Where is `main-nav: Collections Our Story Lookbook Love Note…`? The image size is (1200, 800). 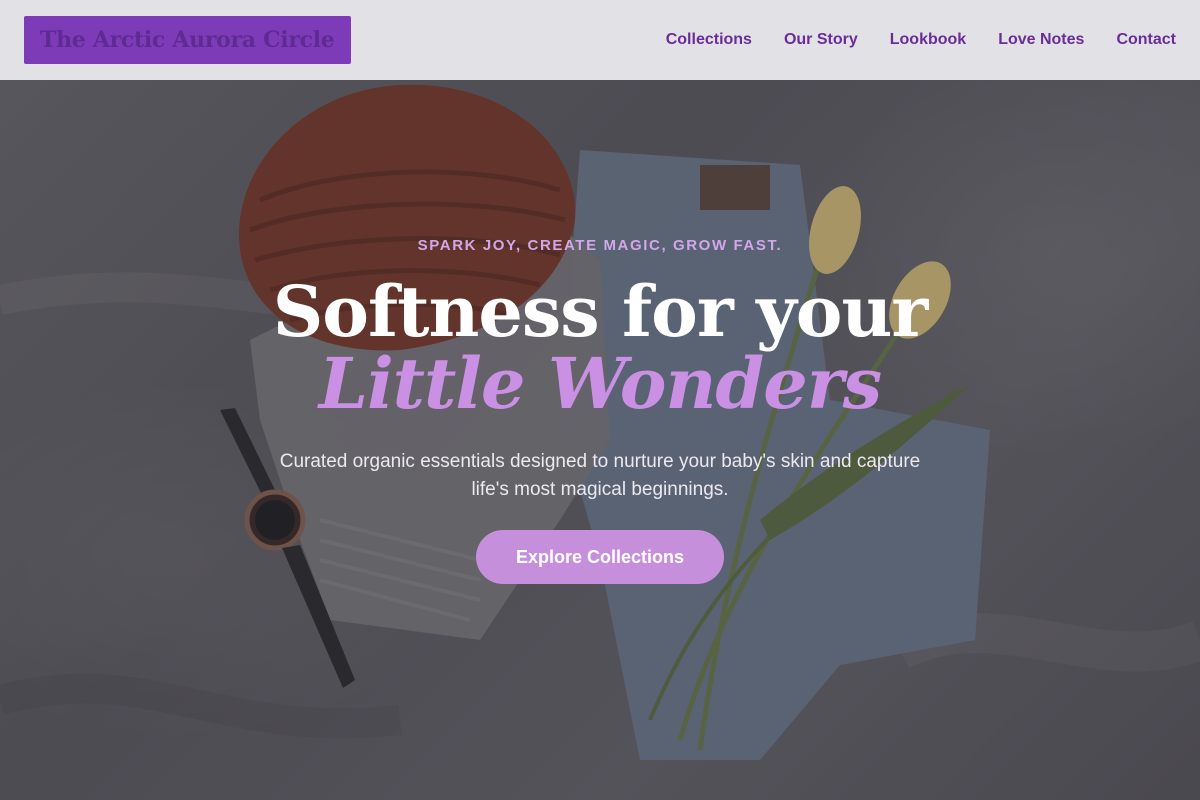
main-nav: Collections Our Story Lookbook Love Note… is located at coordinates (921, 40).